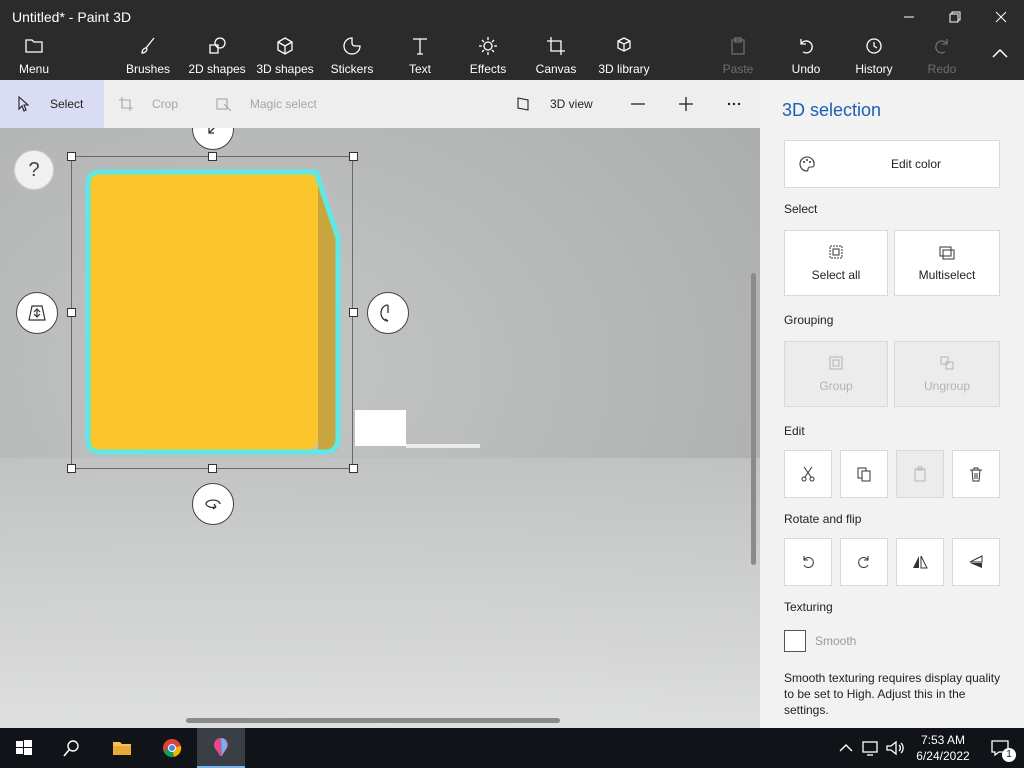  I want to click on zoom-out-button, so click(640, 104).